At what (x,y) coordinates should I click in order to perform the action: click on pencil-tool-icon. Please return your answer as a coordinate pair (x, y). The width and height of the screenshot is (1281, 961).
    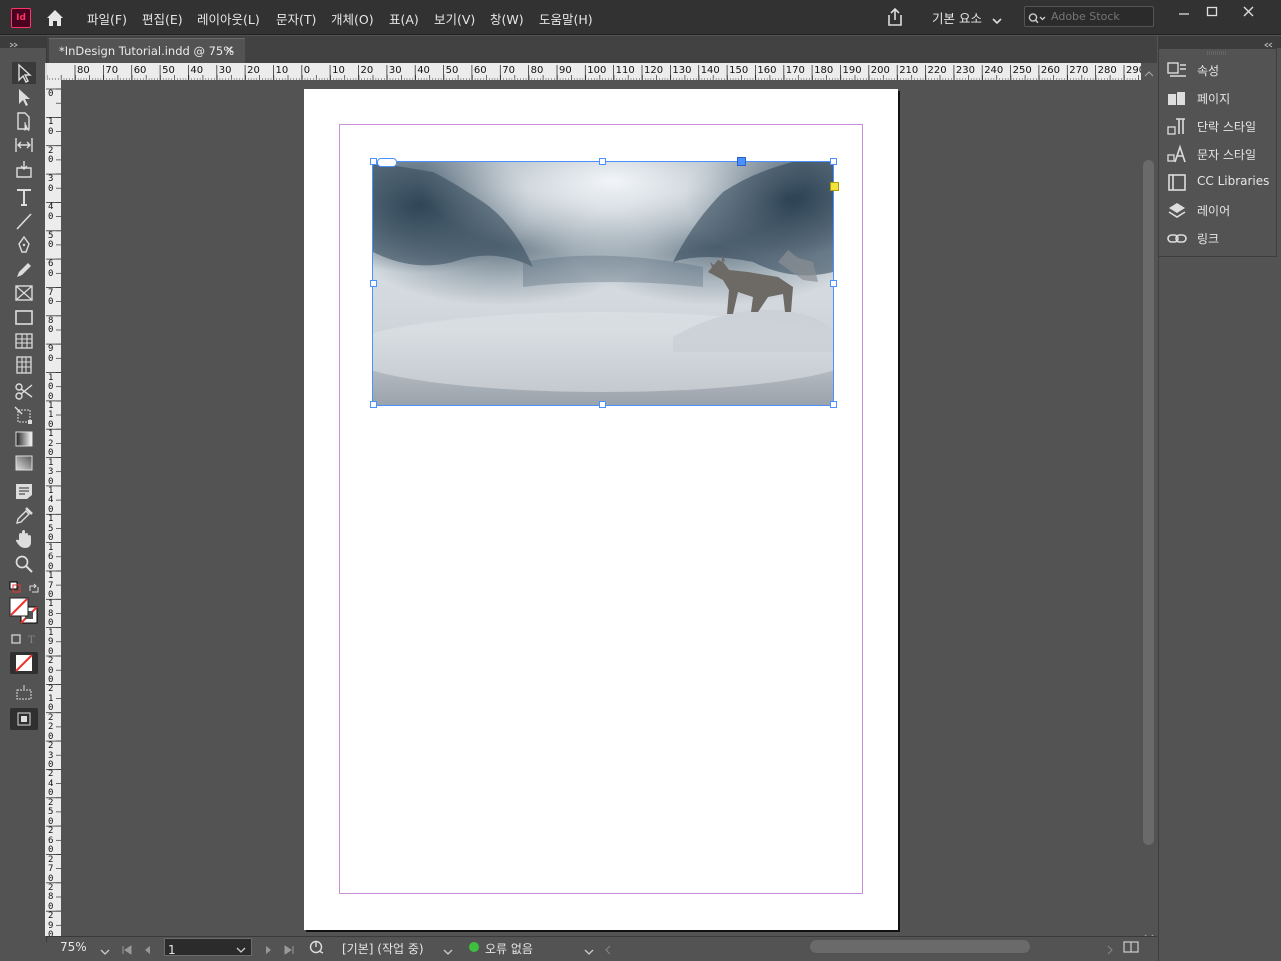
    Looking at the image, I should click on (24, 269).